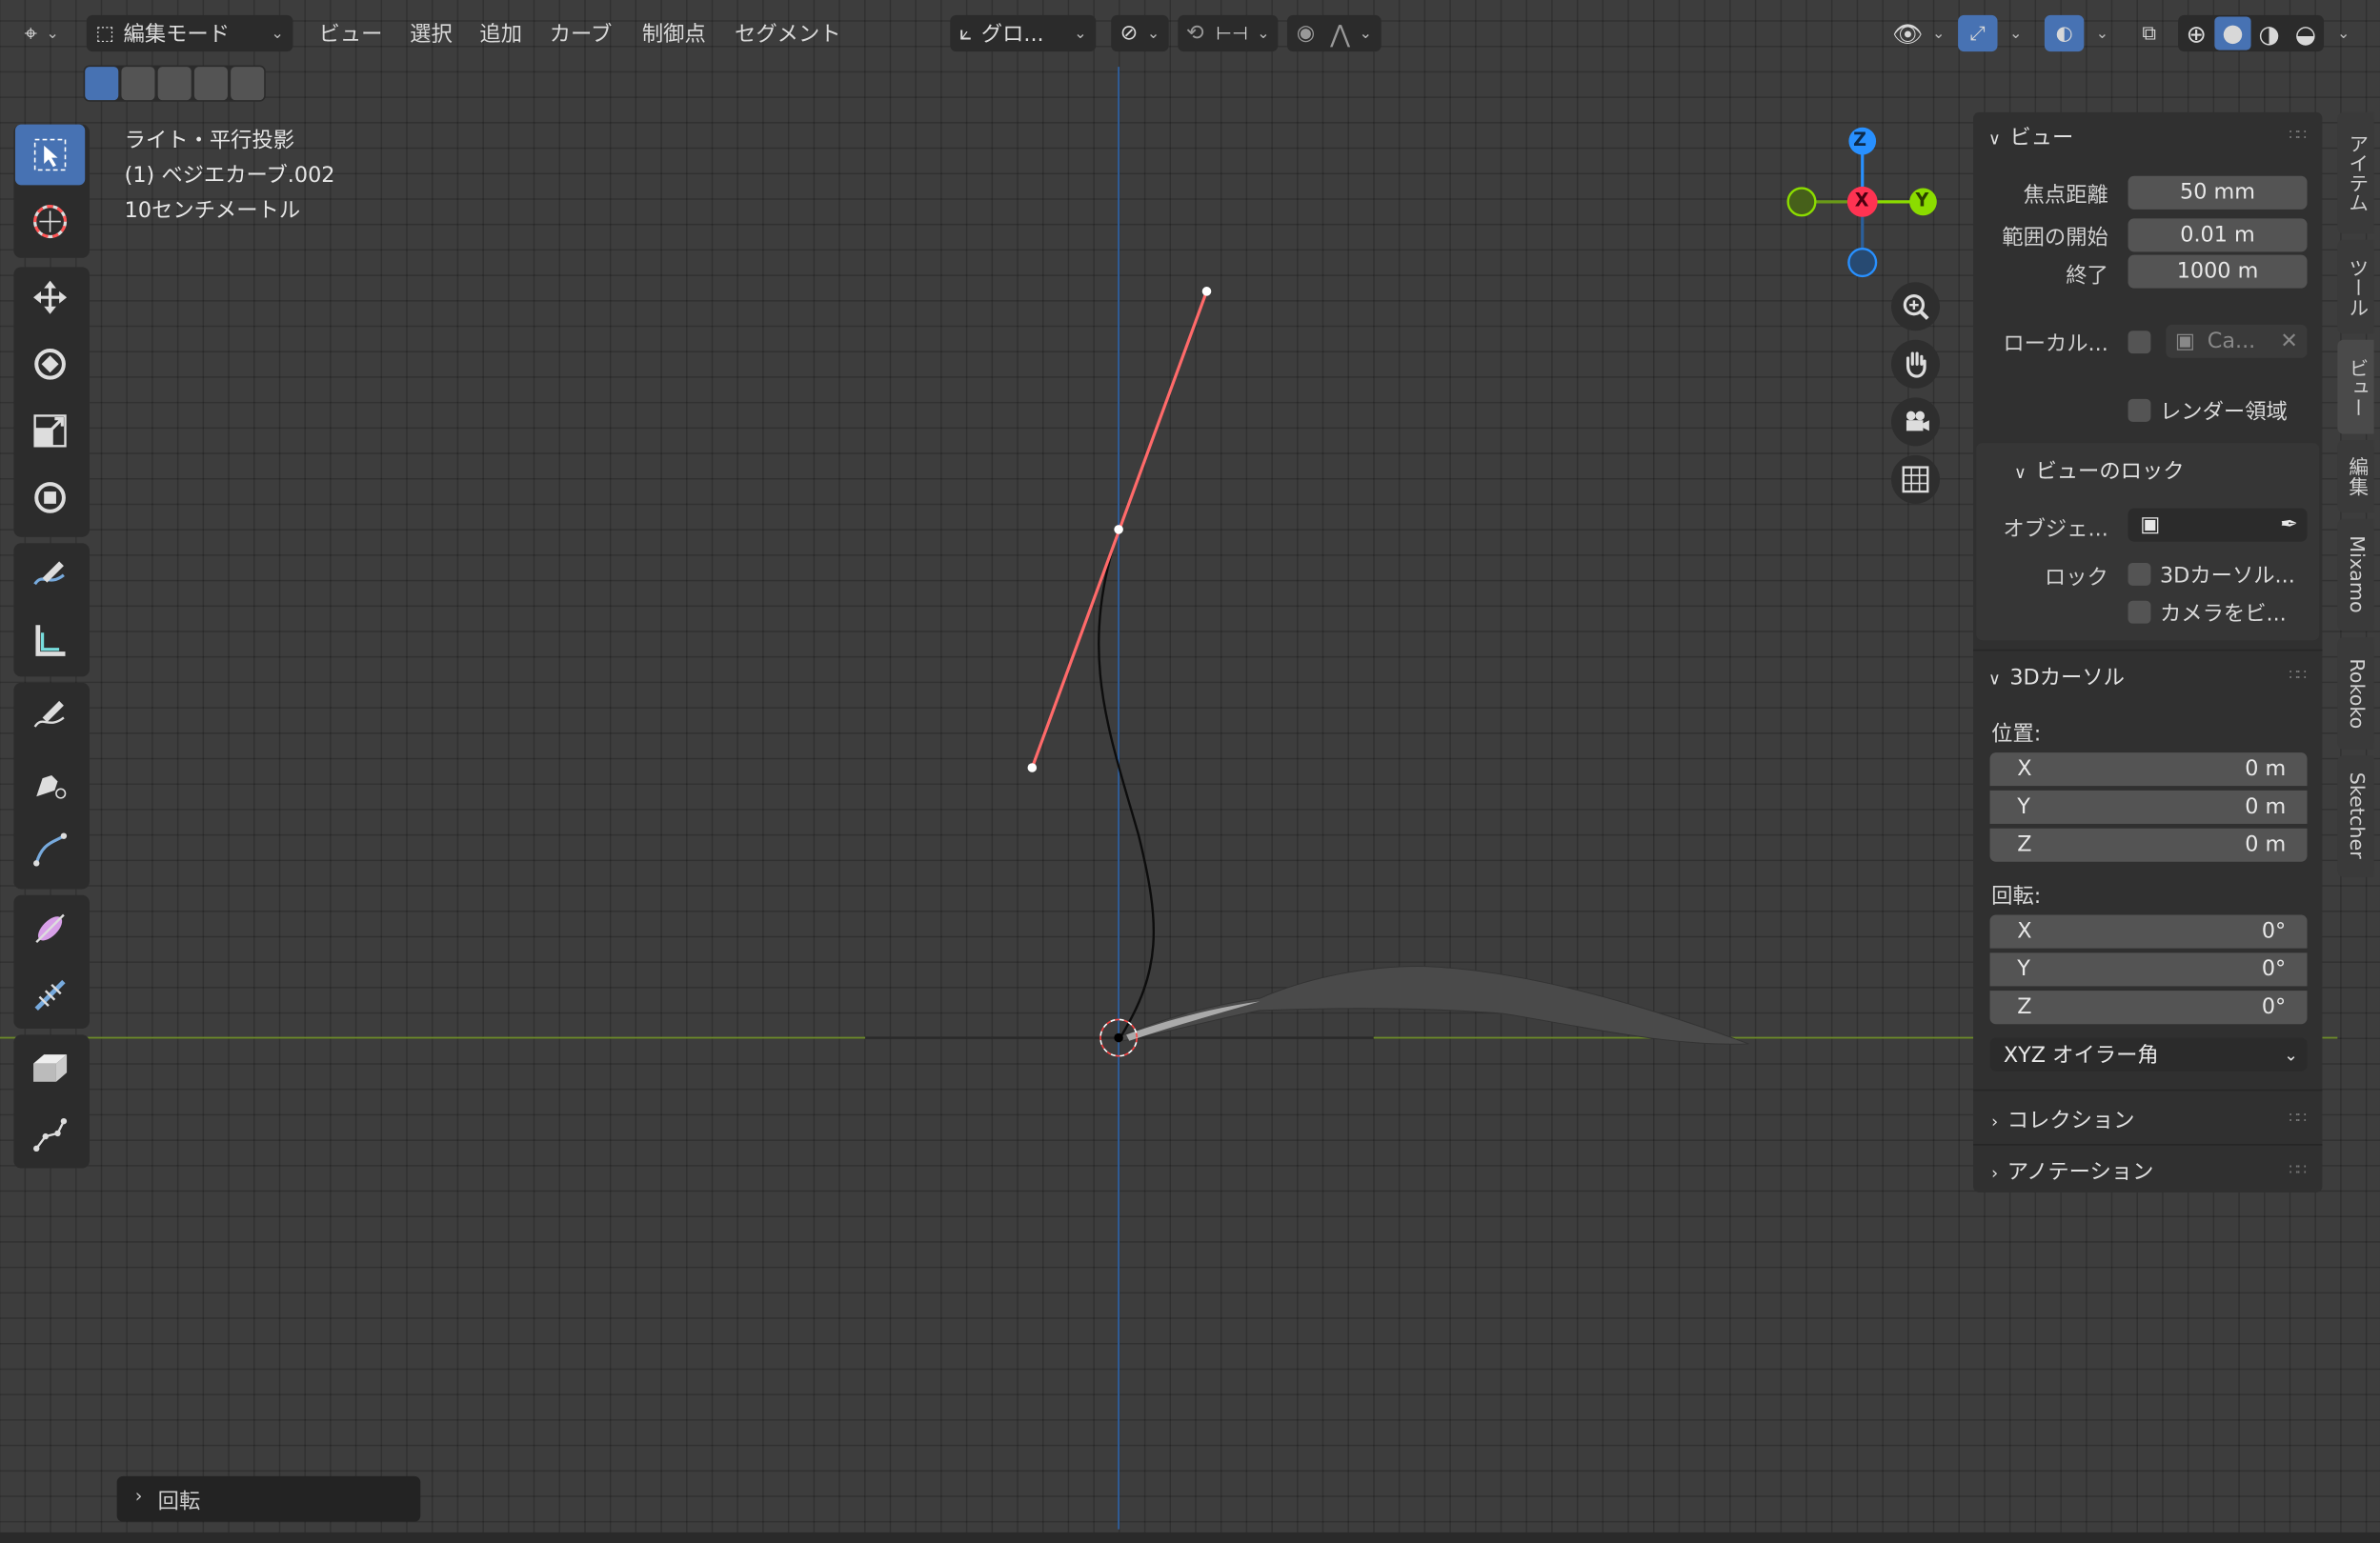 The height and width of the screenshot is (1543, 2380). I want to click on snap-icon: ⟲ ⊢⊣ ⌄, so click(1228, 33).